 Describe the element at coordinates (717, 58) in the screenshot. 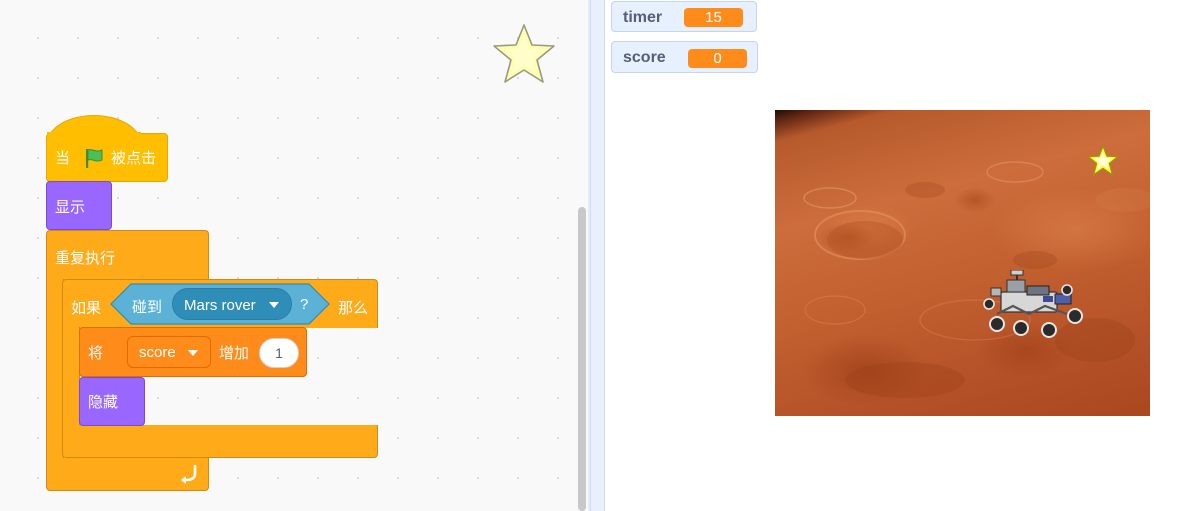

I see `monitor-value: 0` at that location.